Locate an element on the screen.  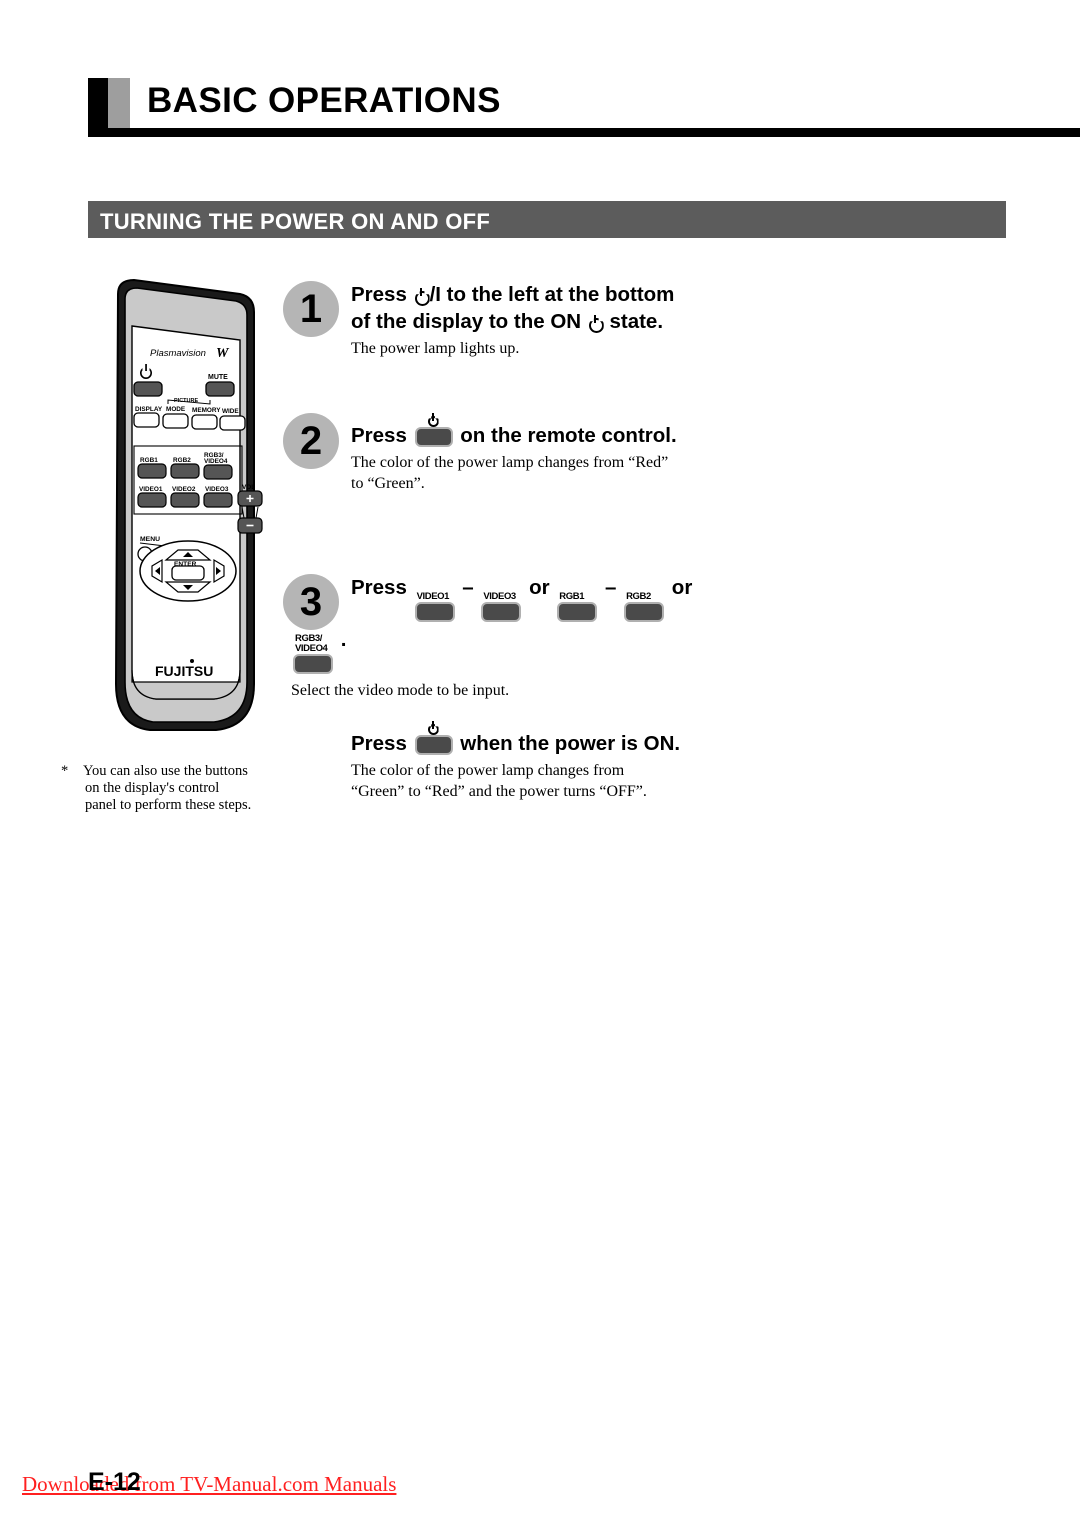
keycap-label: RGB1 is located at coordinates (572, 596).